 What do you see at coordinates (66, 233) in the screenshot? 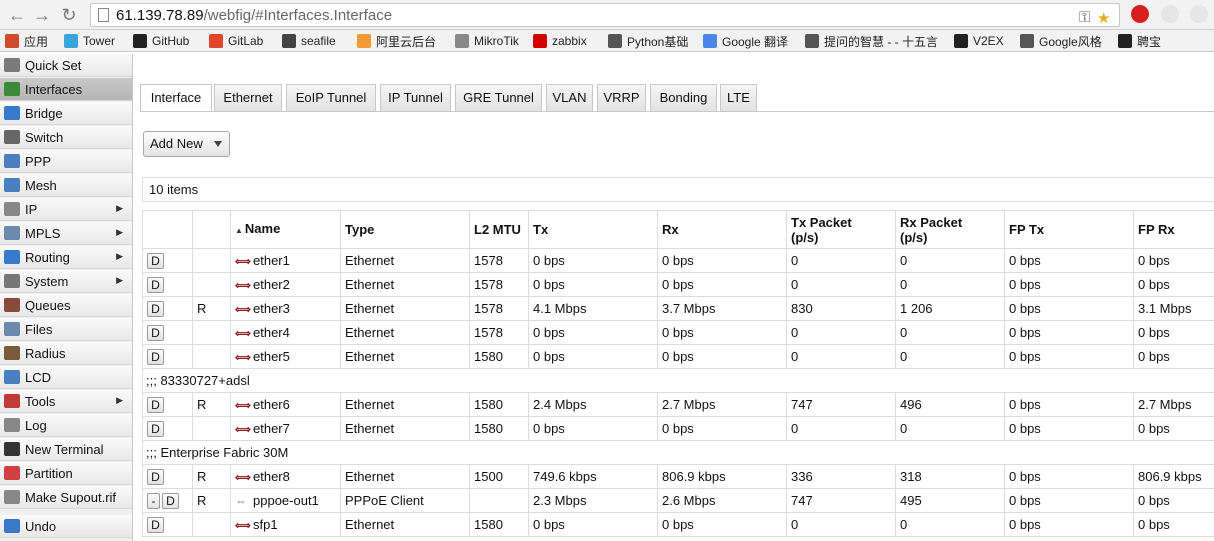
I see `sidebar-item-mpls: MPLS ▶` at bounding box center [66, 233].